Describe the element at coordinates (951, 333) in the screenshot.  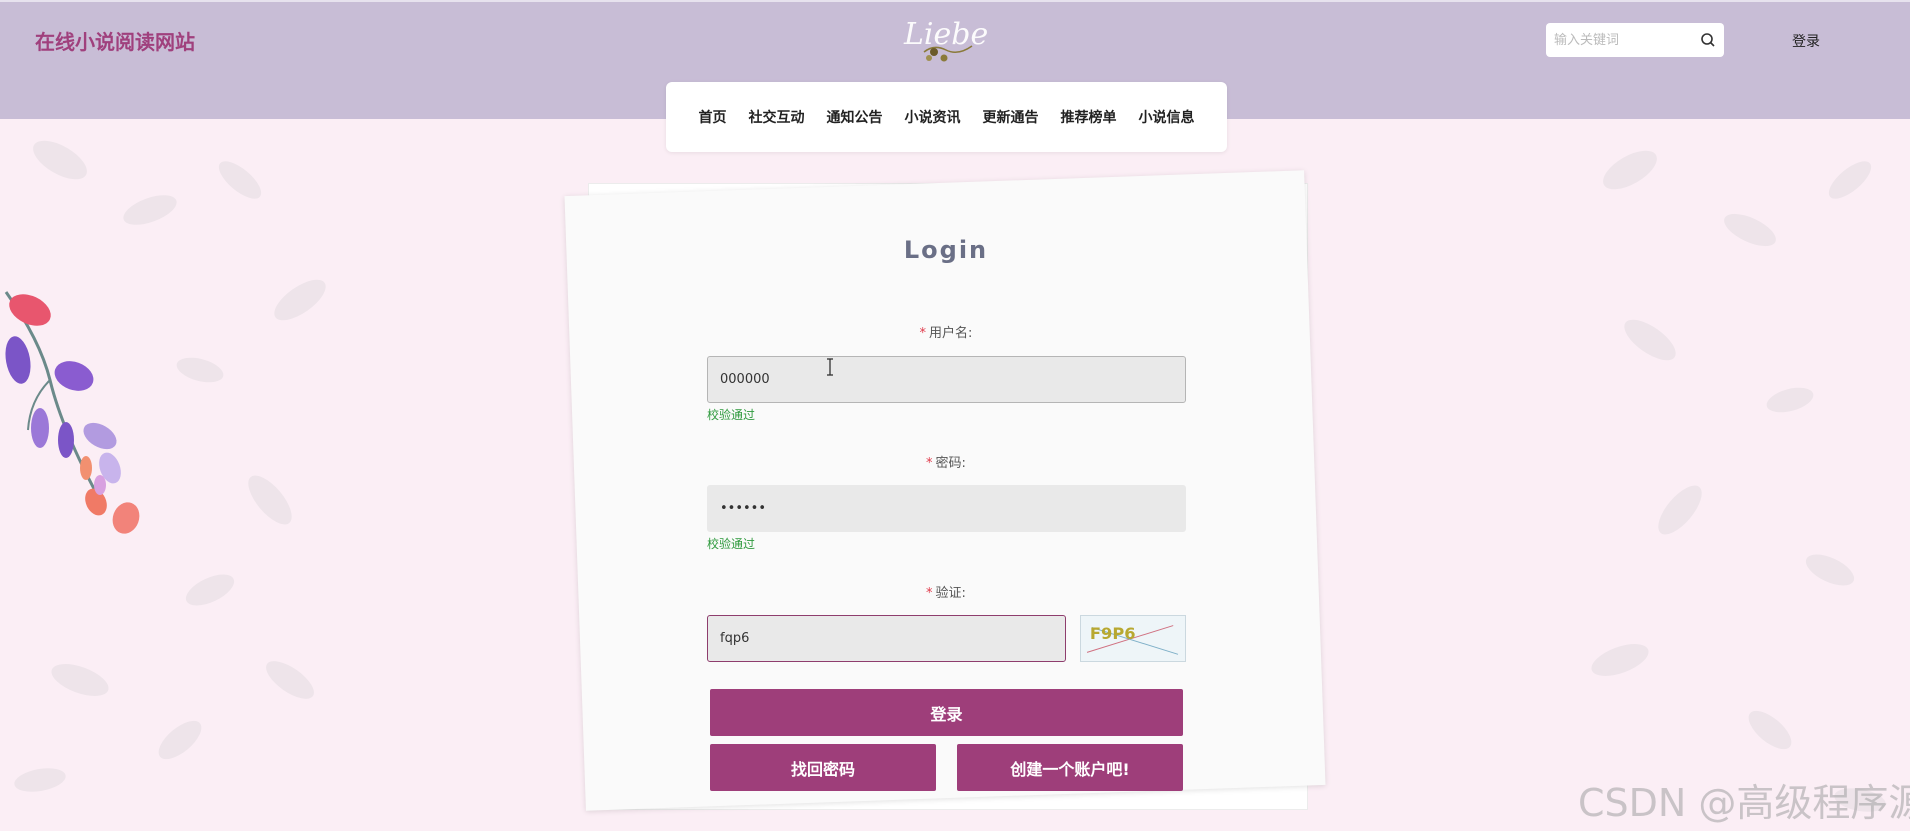
I see `username-label-text: 用户名:` at that location.